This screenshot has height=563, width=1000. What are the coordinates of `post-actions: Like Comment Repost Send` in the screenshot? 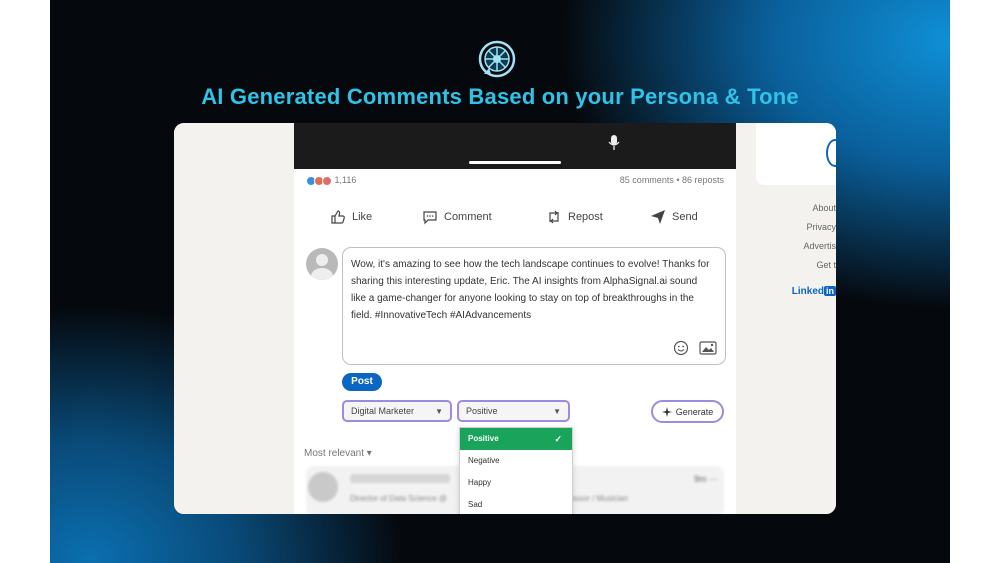 It's located at (515, 220).